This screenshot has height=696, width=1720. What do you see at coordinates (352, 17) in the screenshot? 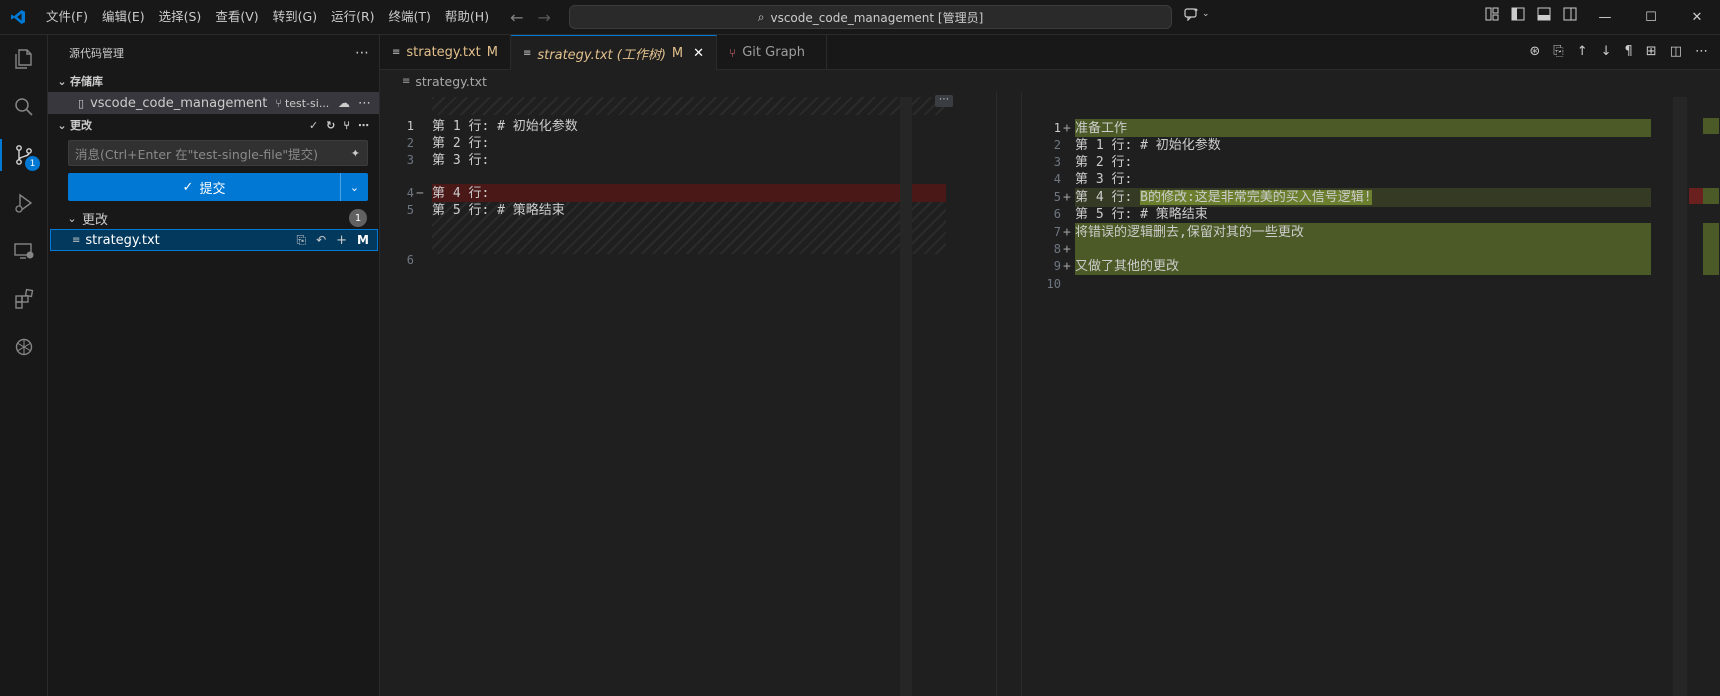
I see `menu-item: 运行(R)` at bounding box center [352, 17].